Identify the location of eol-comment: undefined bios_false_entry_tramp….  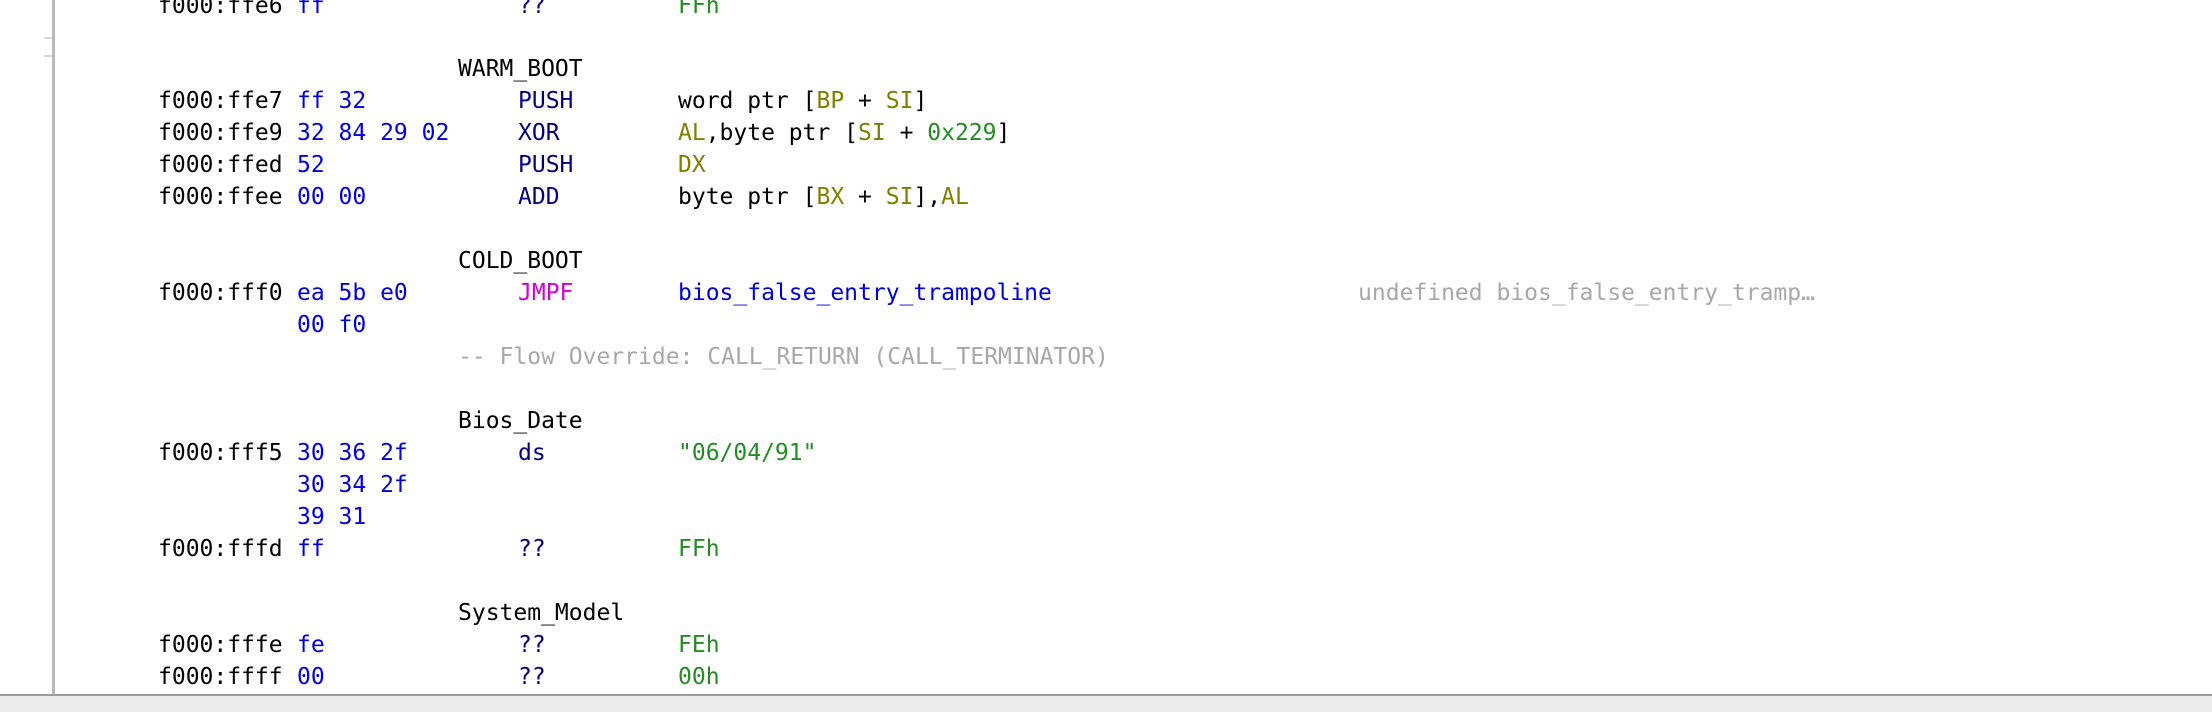
(1586, 293).